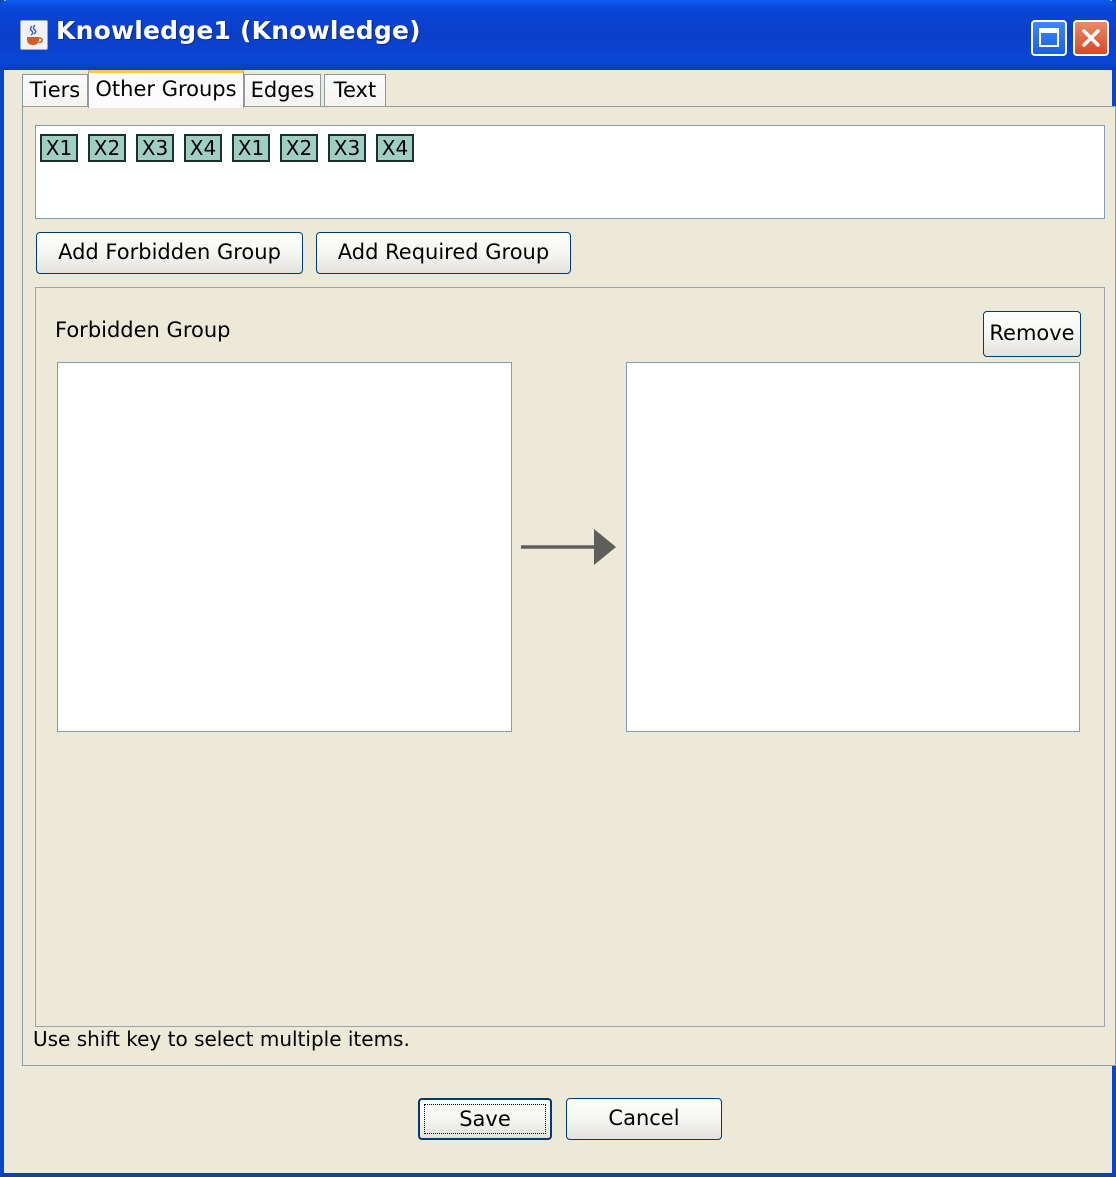 The width and height of the screenshot is (1116, 1177). I want to click on add-required-group-button: Add Required Group, so click(443, 253).